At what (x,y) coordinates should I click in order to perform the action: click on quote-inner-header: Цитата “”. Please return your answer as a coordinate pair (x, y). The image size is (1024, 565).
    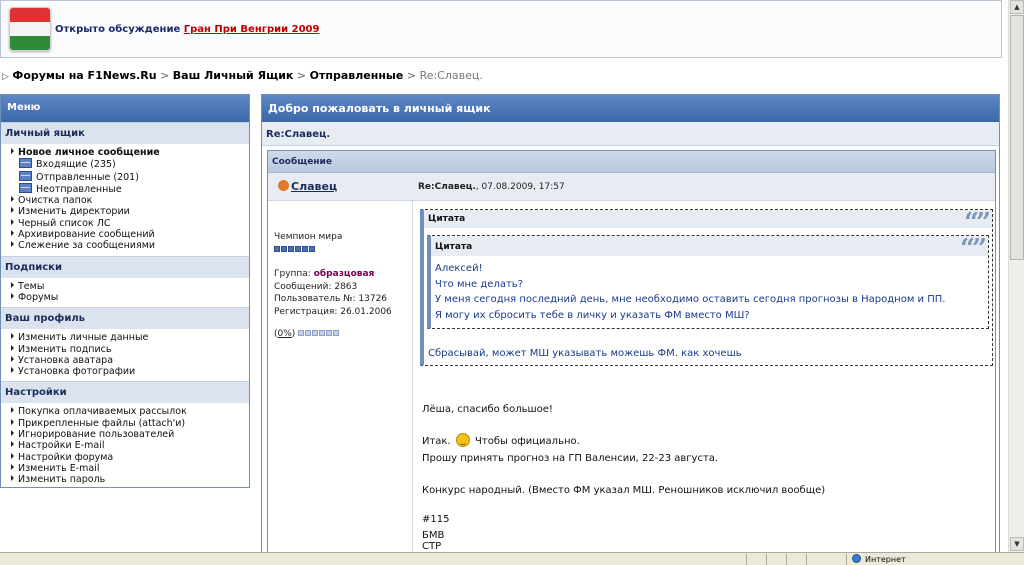
    Looking at the image, I should click on (709, 249).